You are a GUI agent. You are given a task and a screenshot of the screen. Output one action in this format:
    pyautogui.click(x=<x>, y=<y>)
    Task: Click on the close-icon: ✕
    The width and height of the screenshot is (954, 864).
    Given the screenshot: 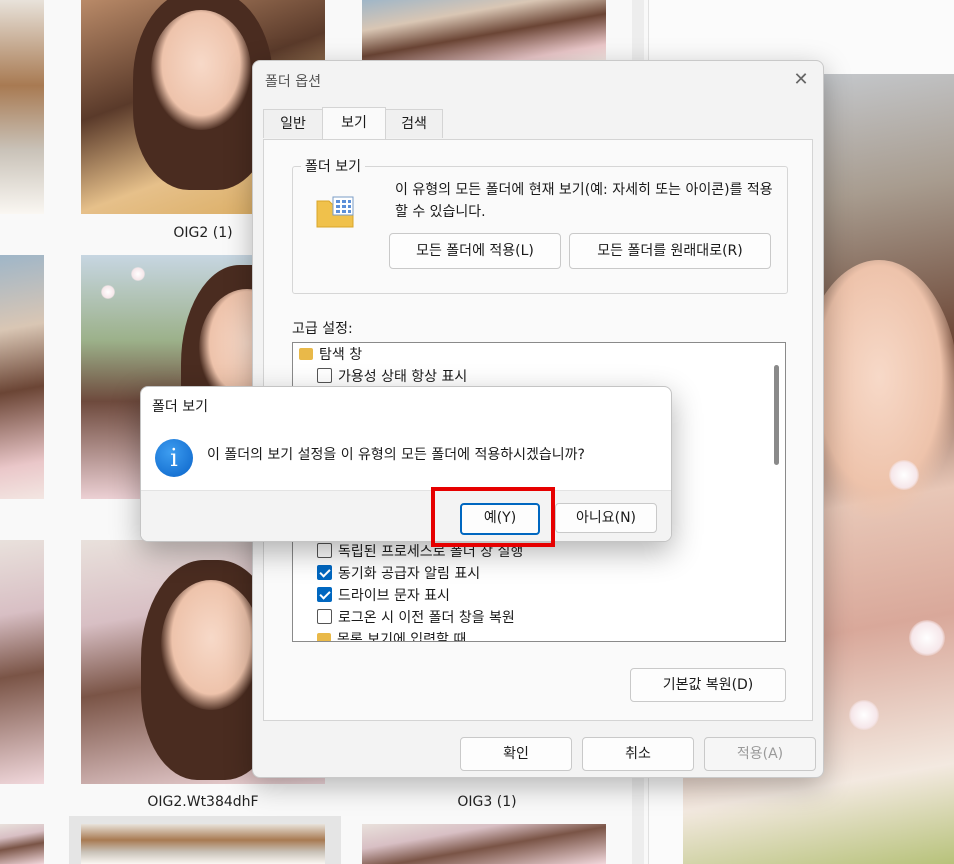 What is the action you would take?
    pyautogui.click(x=801, y=81)
    